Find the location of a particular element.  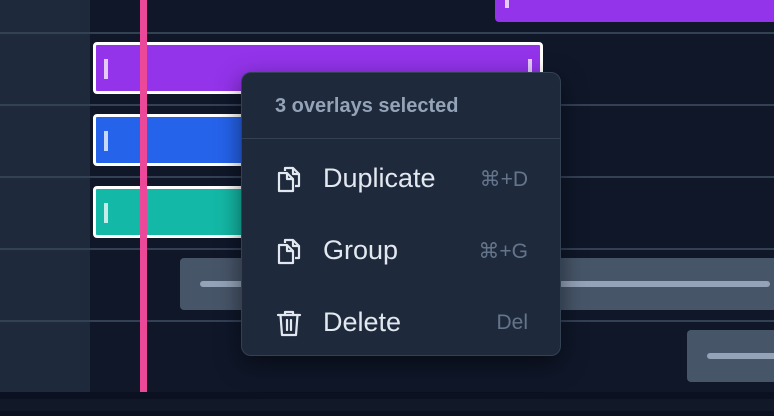

menu-item-duplicate: Duplicate ⌘+D is located at coordinates (401, 177).